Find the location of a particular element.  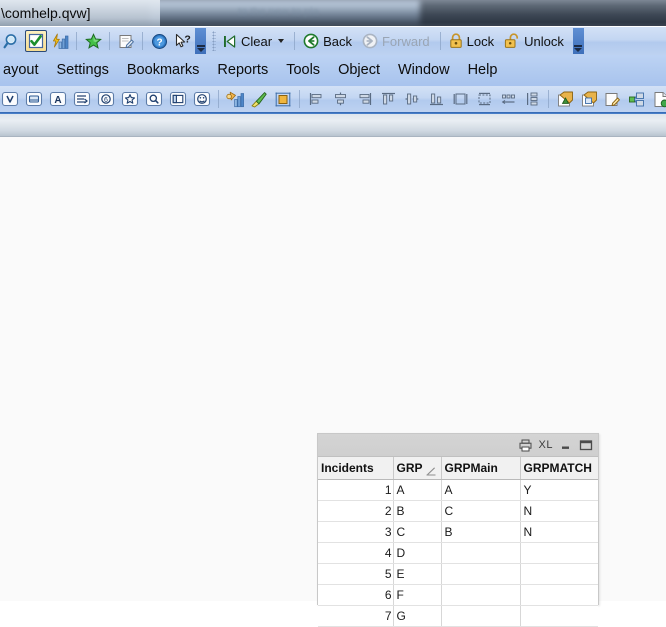

star-icon is located at coordinates (93, 41).